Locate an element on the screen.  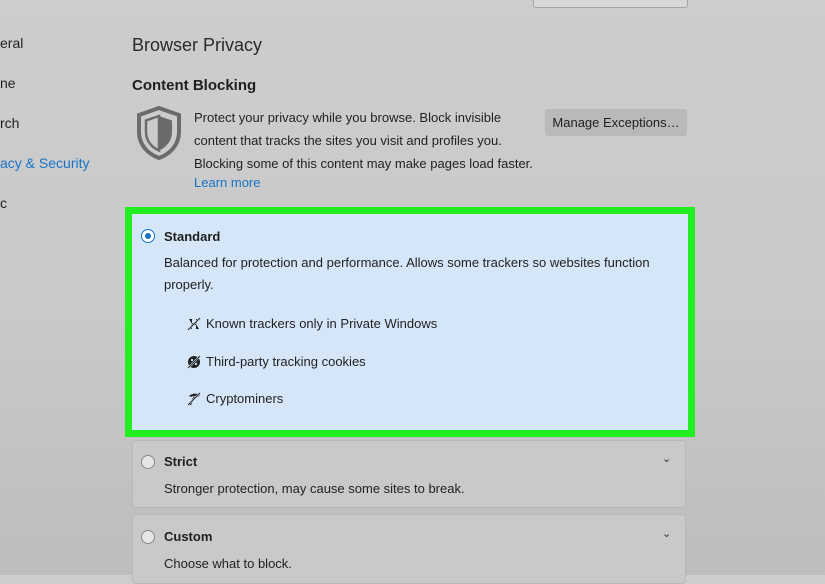
sidebar-item-label: ne is located at coordinates (8, 83).